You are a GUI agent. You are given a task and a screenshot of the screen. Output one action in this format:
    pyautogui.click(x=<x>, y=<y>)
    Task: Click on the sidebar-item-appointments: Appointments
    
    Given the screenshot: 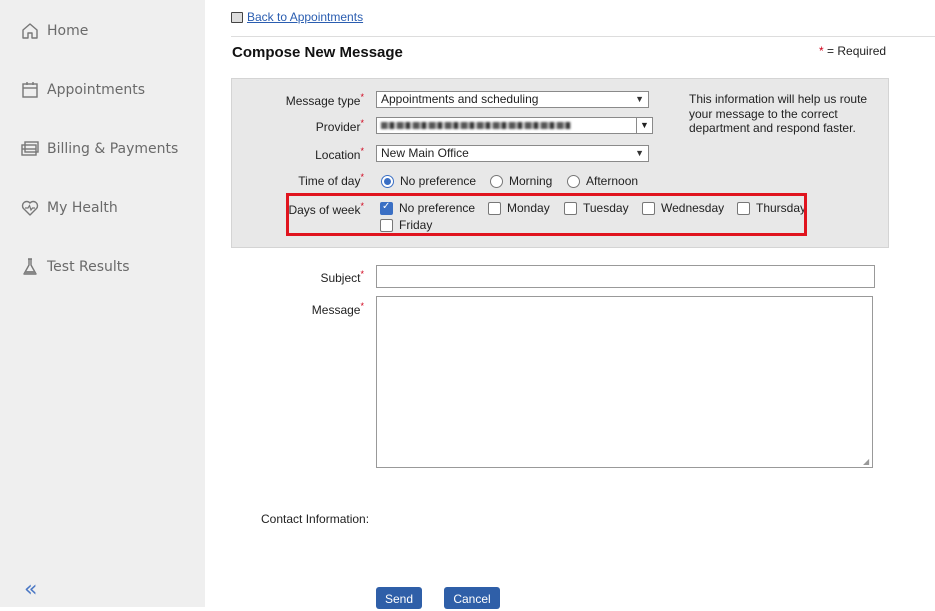 What is the action you would take?
    pyautogui.click(x=82, y=90)
    